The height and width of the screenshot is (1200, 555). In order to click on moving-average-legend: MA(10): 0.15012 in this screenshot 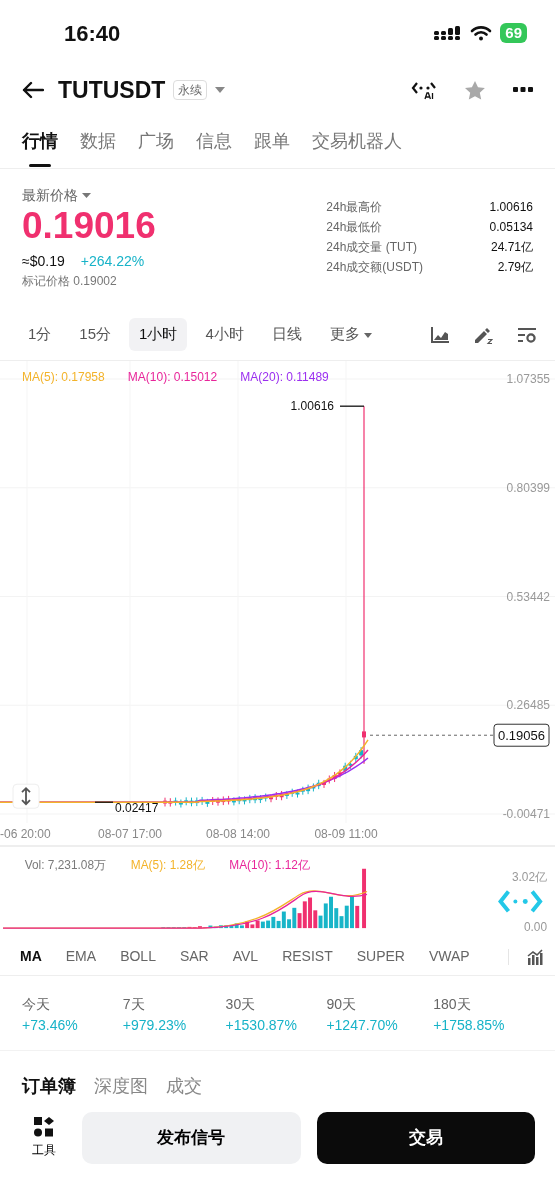, I will do `click(172, 377)`.